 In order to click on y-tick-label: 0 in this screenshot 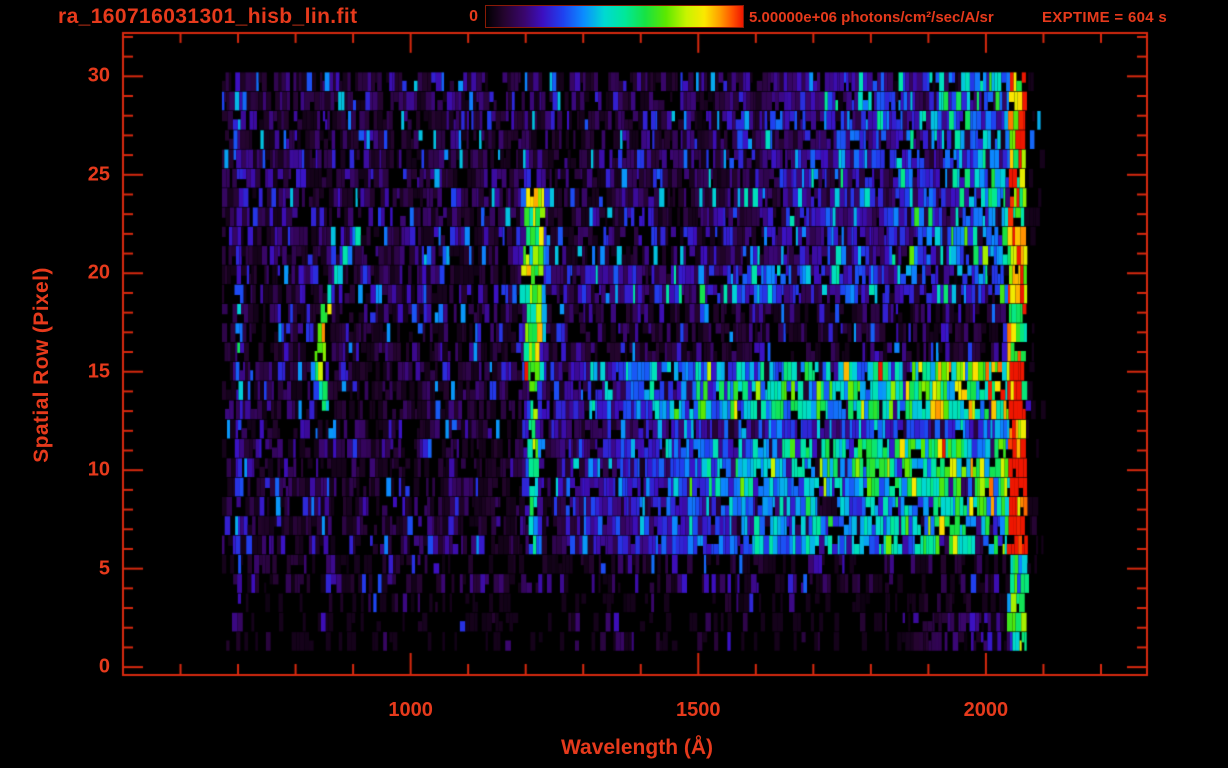, I will do `click(104, 666)`.